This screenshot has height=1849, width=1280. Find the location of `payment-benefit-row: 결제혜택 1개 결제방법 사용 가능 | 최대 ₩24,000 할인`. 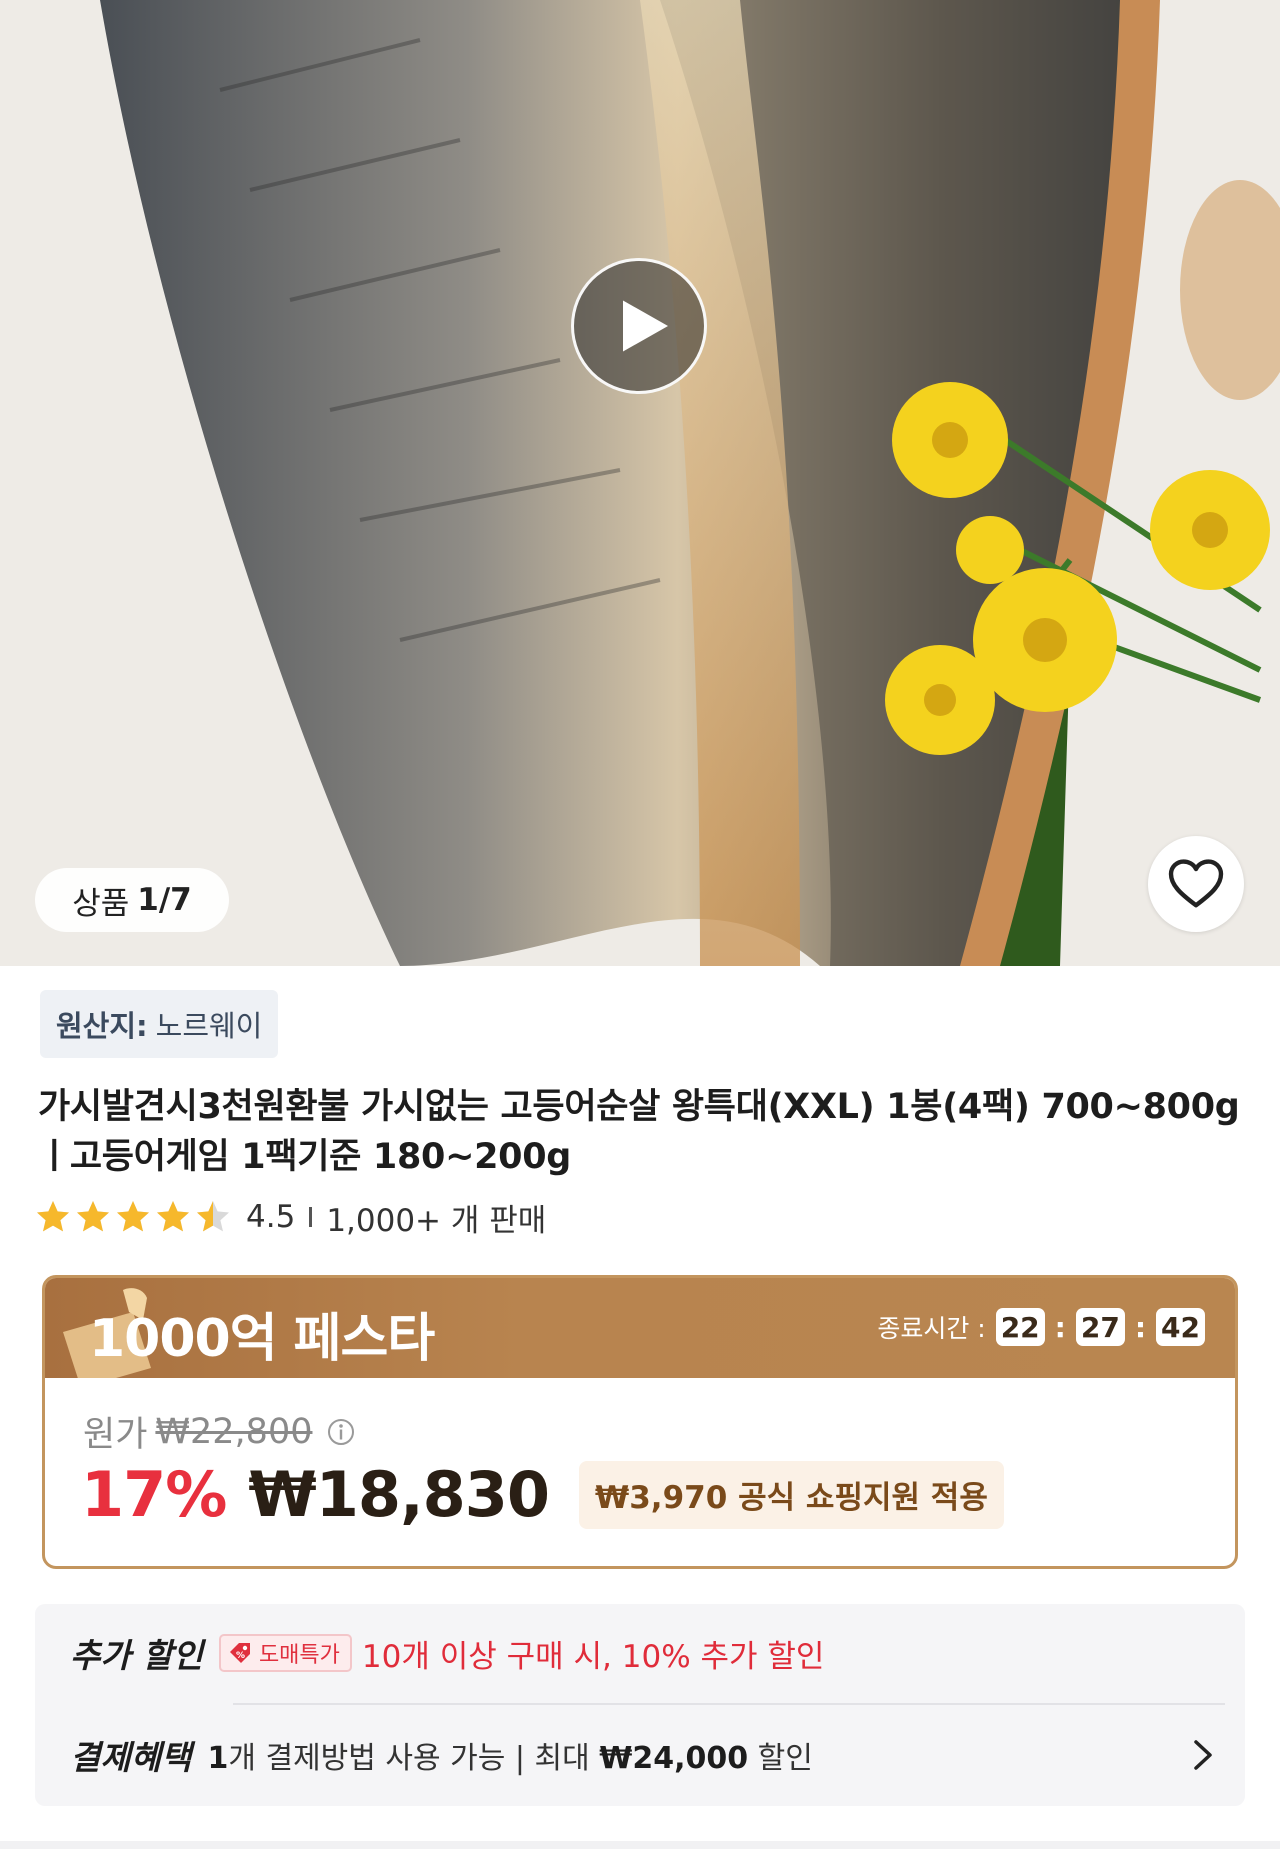

payment-benefit-row: 결제혜택 1개 결제방법 사용 가능 | 최대 ₩24,000 할인 is located at coordinates (645, 1755).